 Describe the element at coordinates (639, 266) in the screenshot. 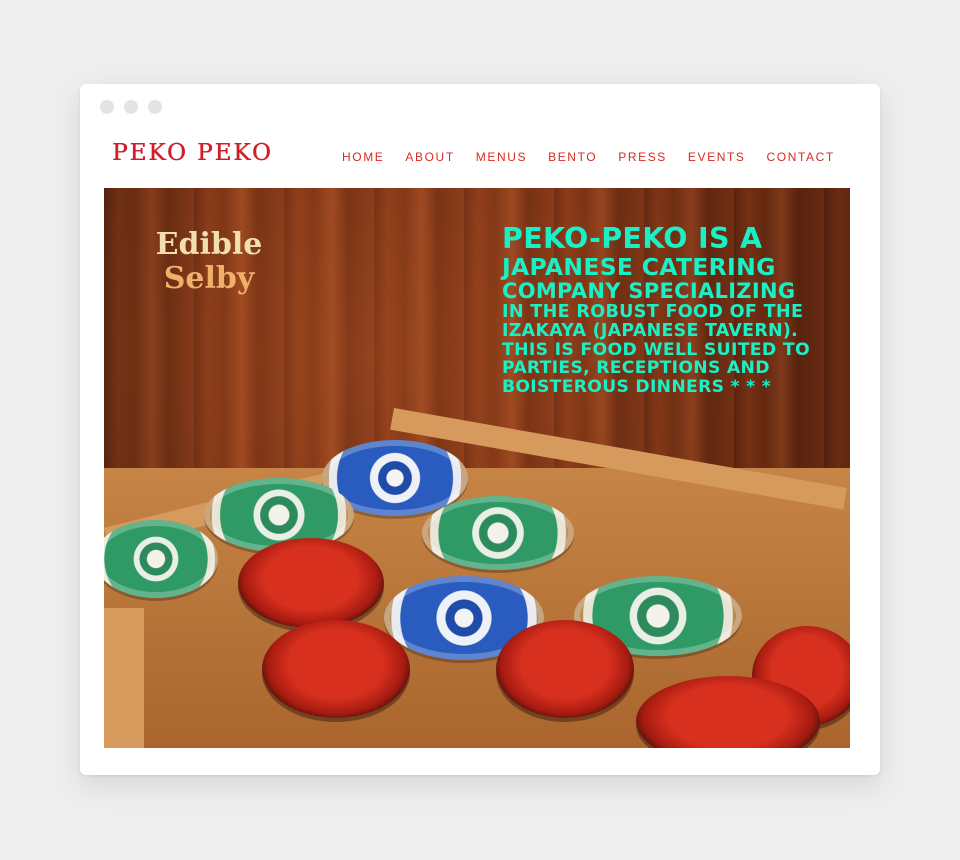

I see `headline-line: JAPANESE CATERING` at that location.